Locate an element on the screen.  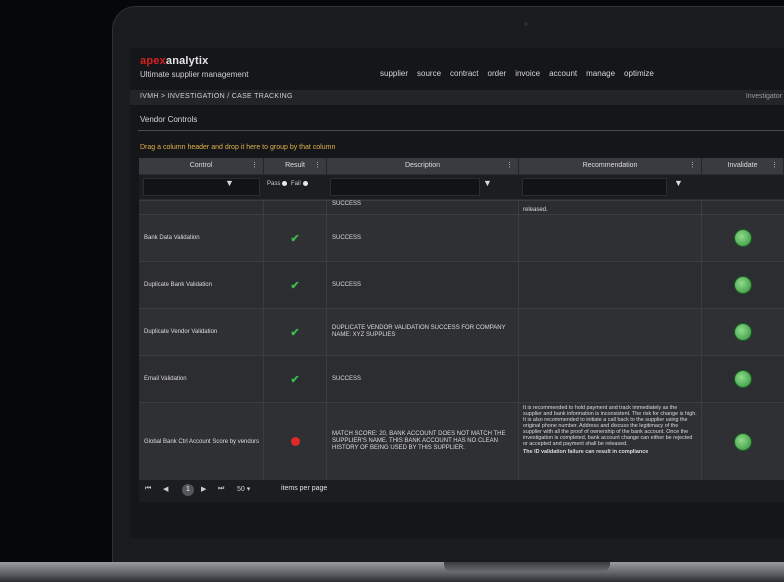
fail-label: Fail is located at coordinates (296, 184).